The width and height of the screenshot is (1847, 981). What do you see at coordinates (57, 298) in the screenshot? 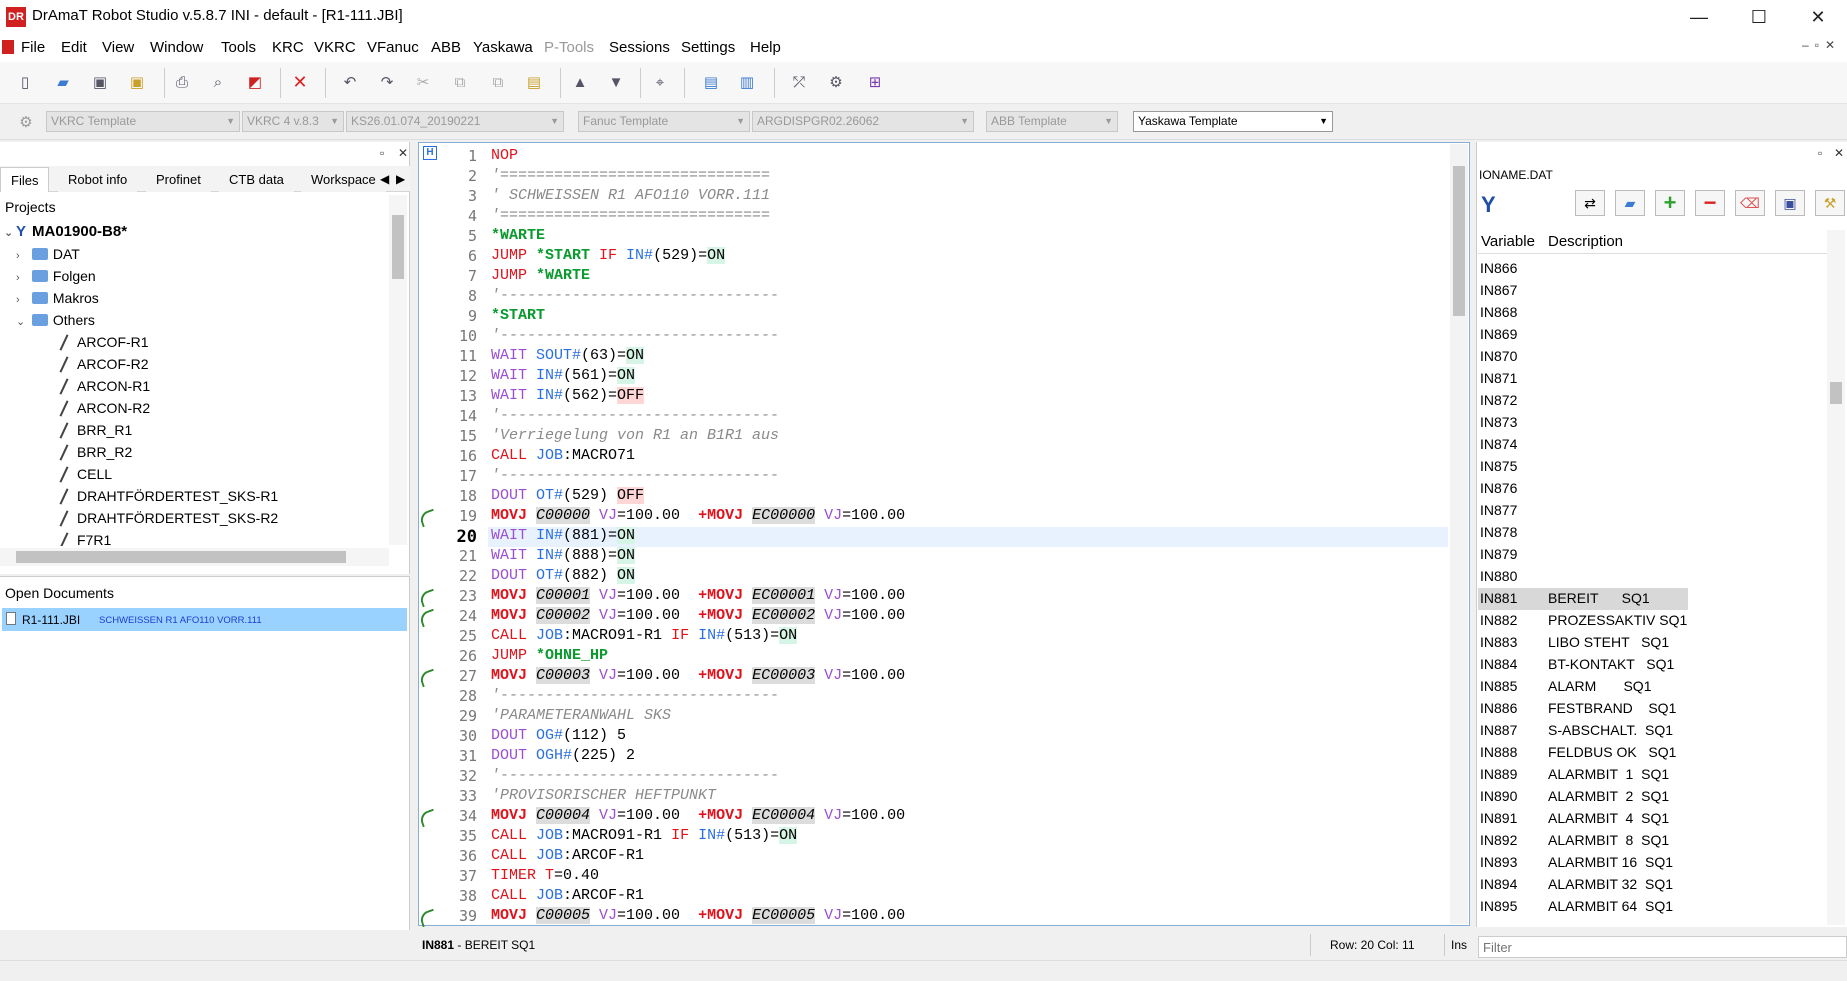
I see `tree-folder-makros: › Makros` at bounding box center [57, 298].